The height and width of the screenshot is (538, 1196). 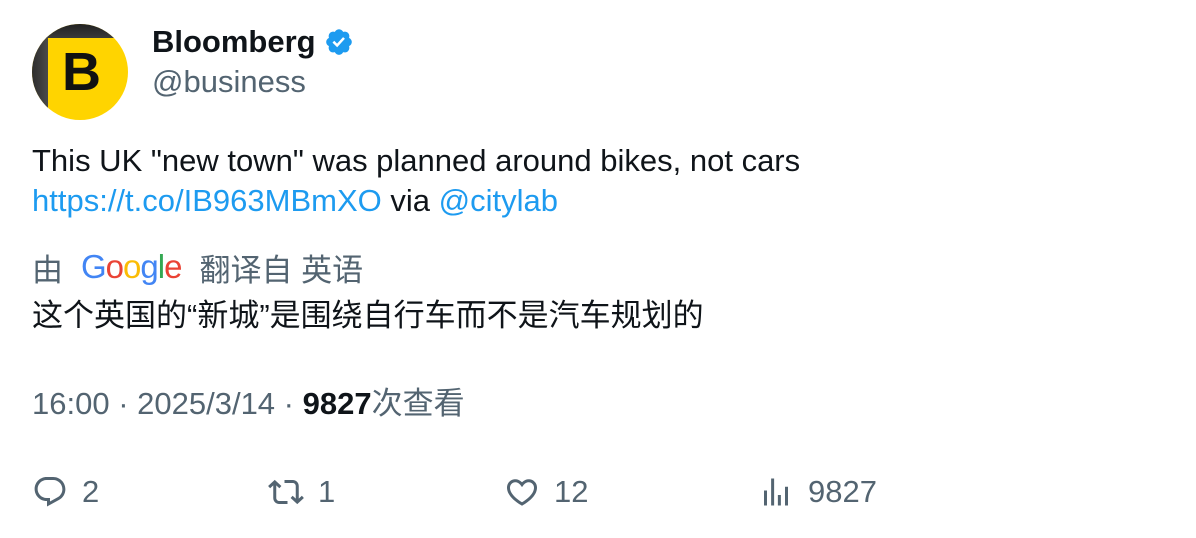 I want to click on analytics-icon, so click(x=776, y=492).